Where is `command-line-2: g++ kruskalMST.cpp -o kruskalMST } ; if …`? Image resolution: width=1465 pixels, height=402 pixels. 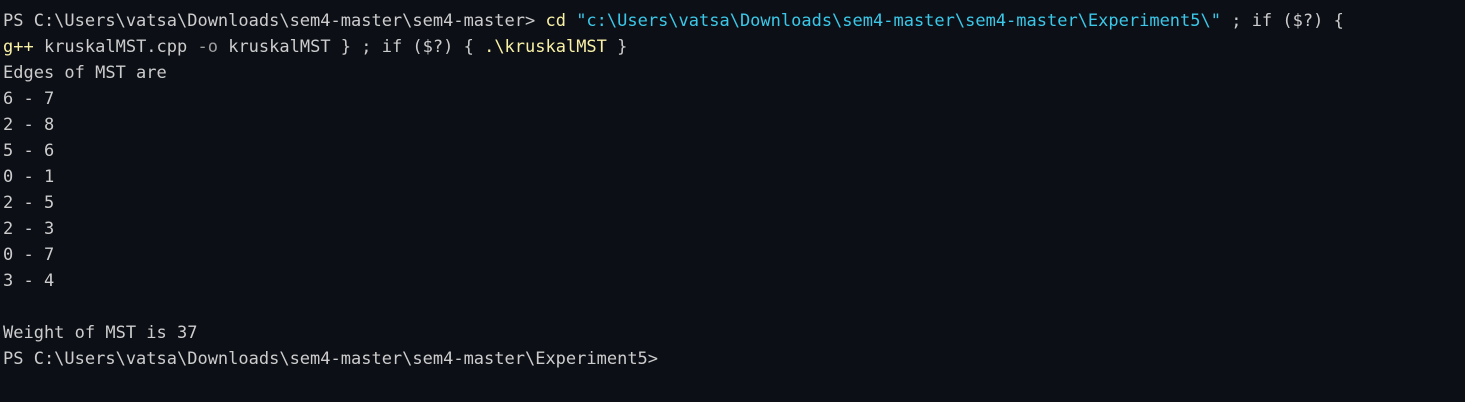 command-line-2: g++ kruskalMST.cpp -o kruskalMST } ; if … is located at coordinates (734, 47).